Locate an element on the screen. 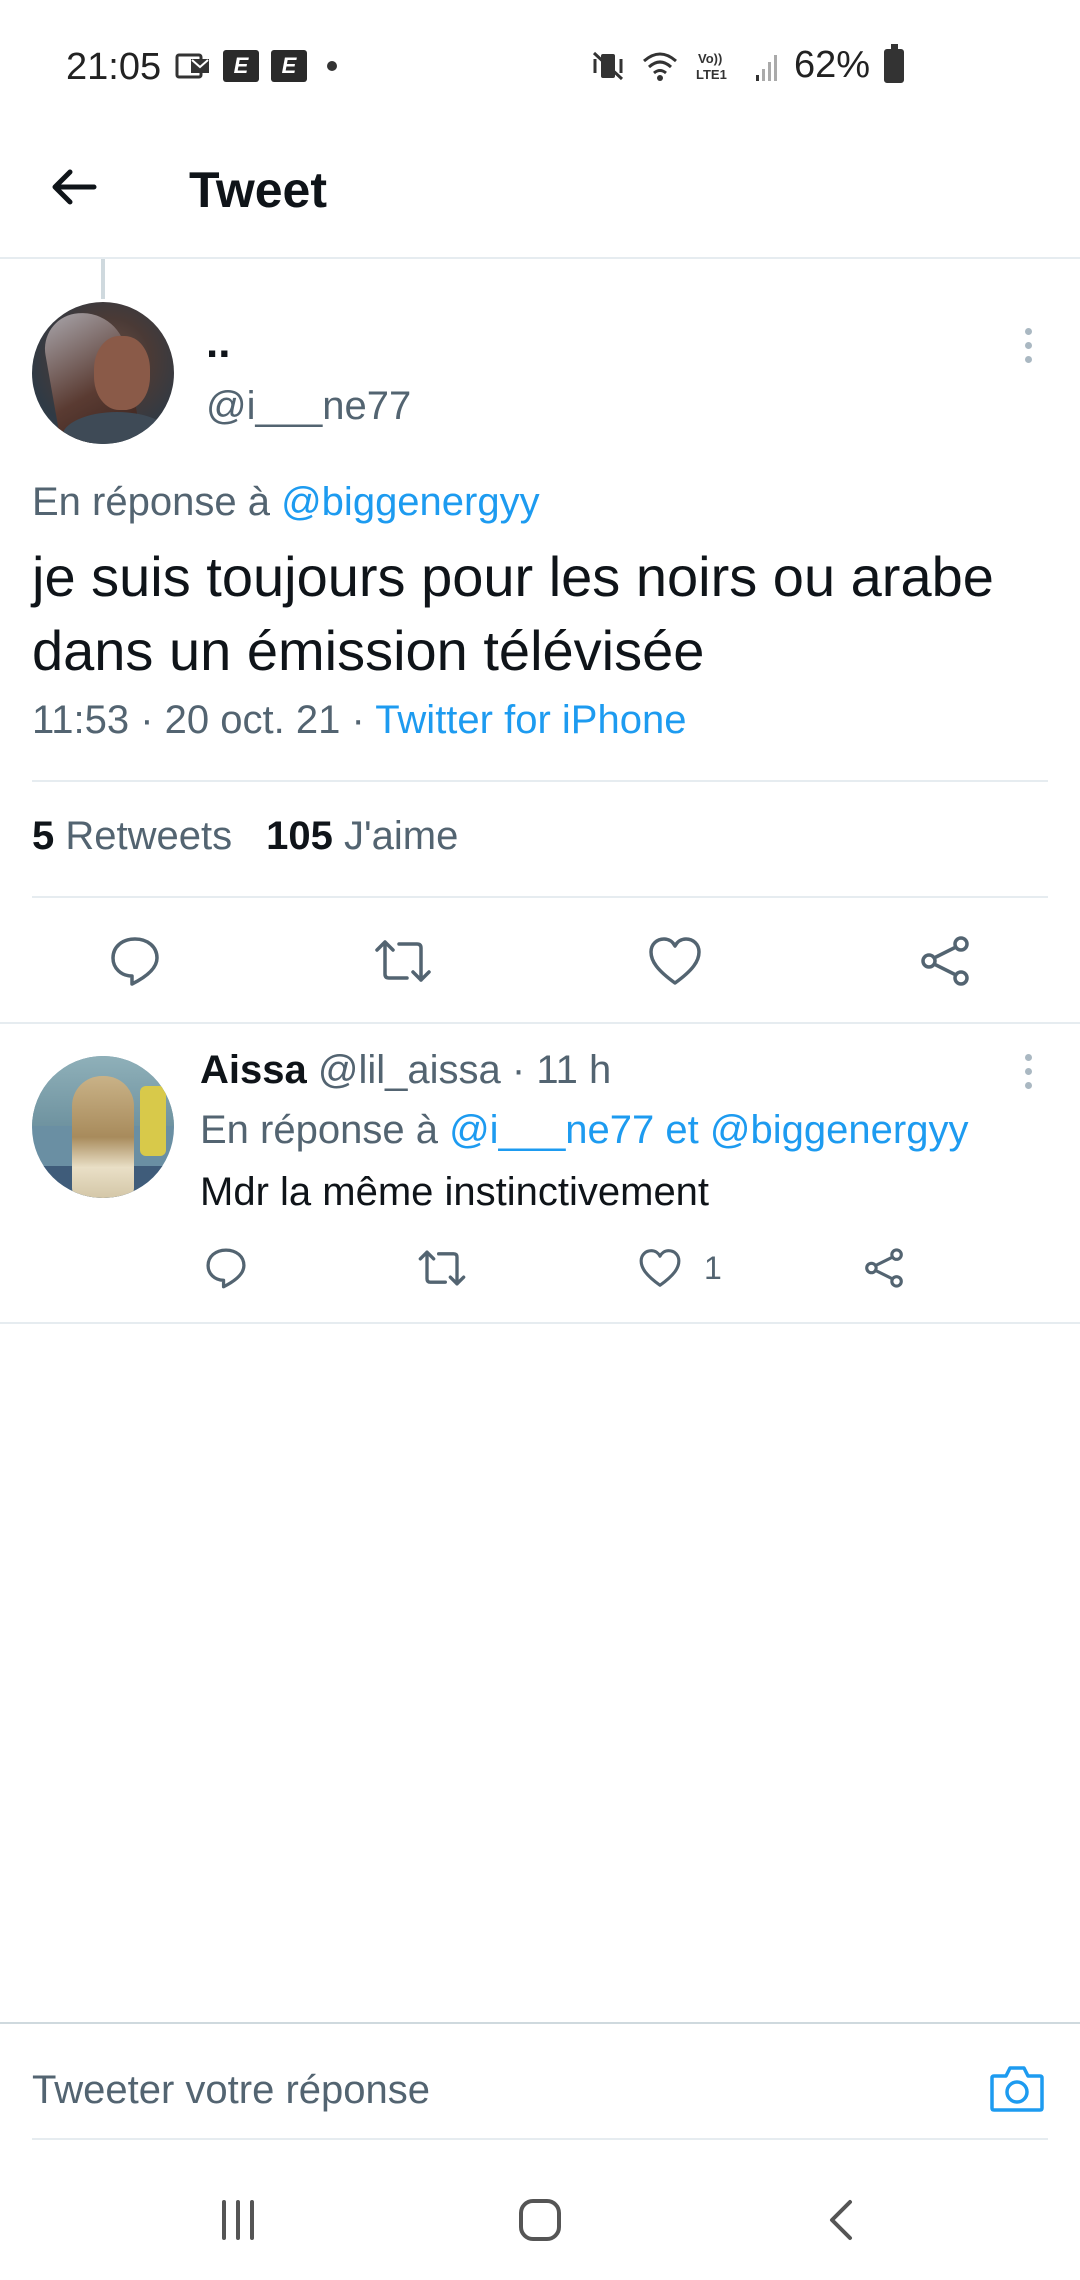  page-title: Tweet is located at coordinates (258, 190).